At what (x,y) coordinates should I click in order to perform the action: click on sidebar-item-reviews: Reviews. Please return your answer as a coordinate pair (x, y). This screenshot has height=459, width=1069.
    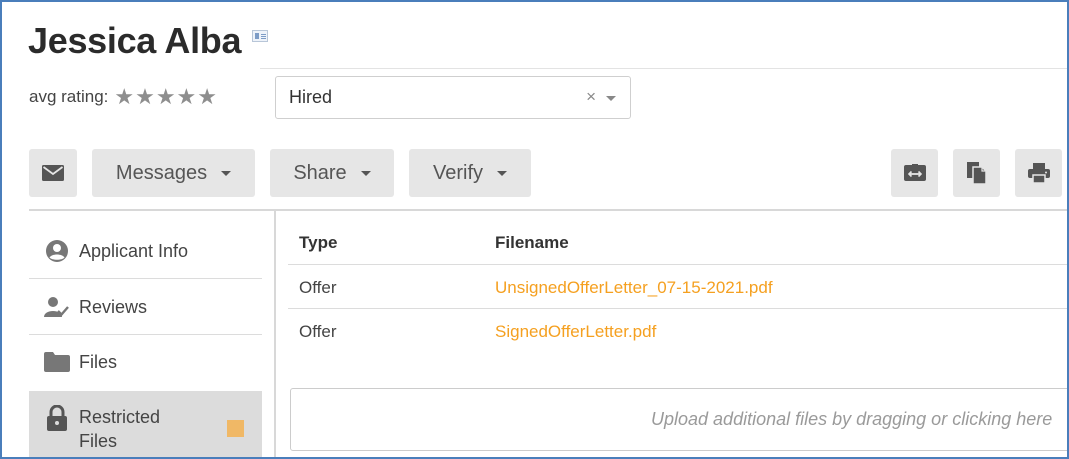
    Looking at the image, I should click on (145, 307).